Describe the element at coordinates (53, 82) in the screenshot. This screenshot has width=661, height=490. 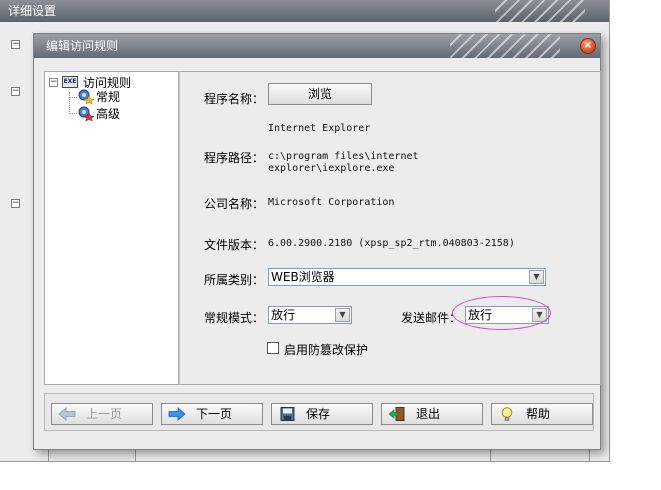
I see `tree-collapse-icon: −` at that location.